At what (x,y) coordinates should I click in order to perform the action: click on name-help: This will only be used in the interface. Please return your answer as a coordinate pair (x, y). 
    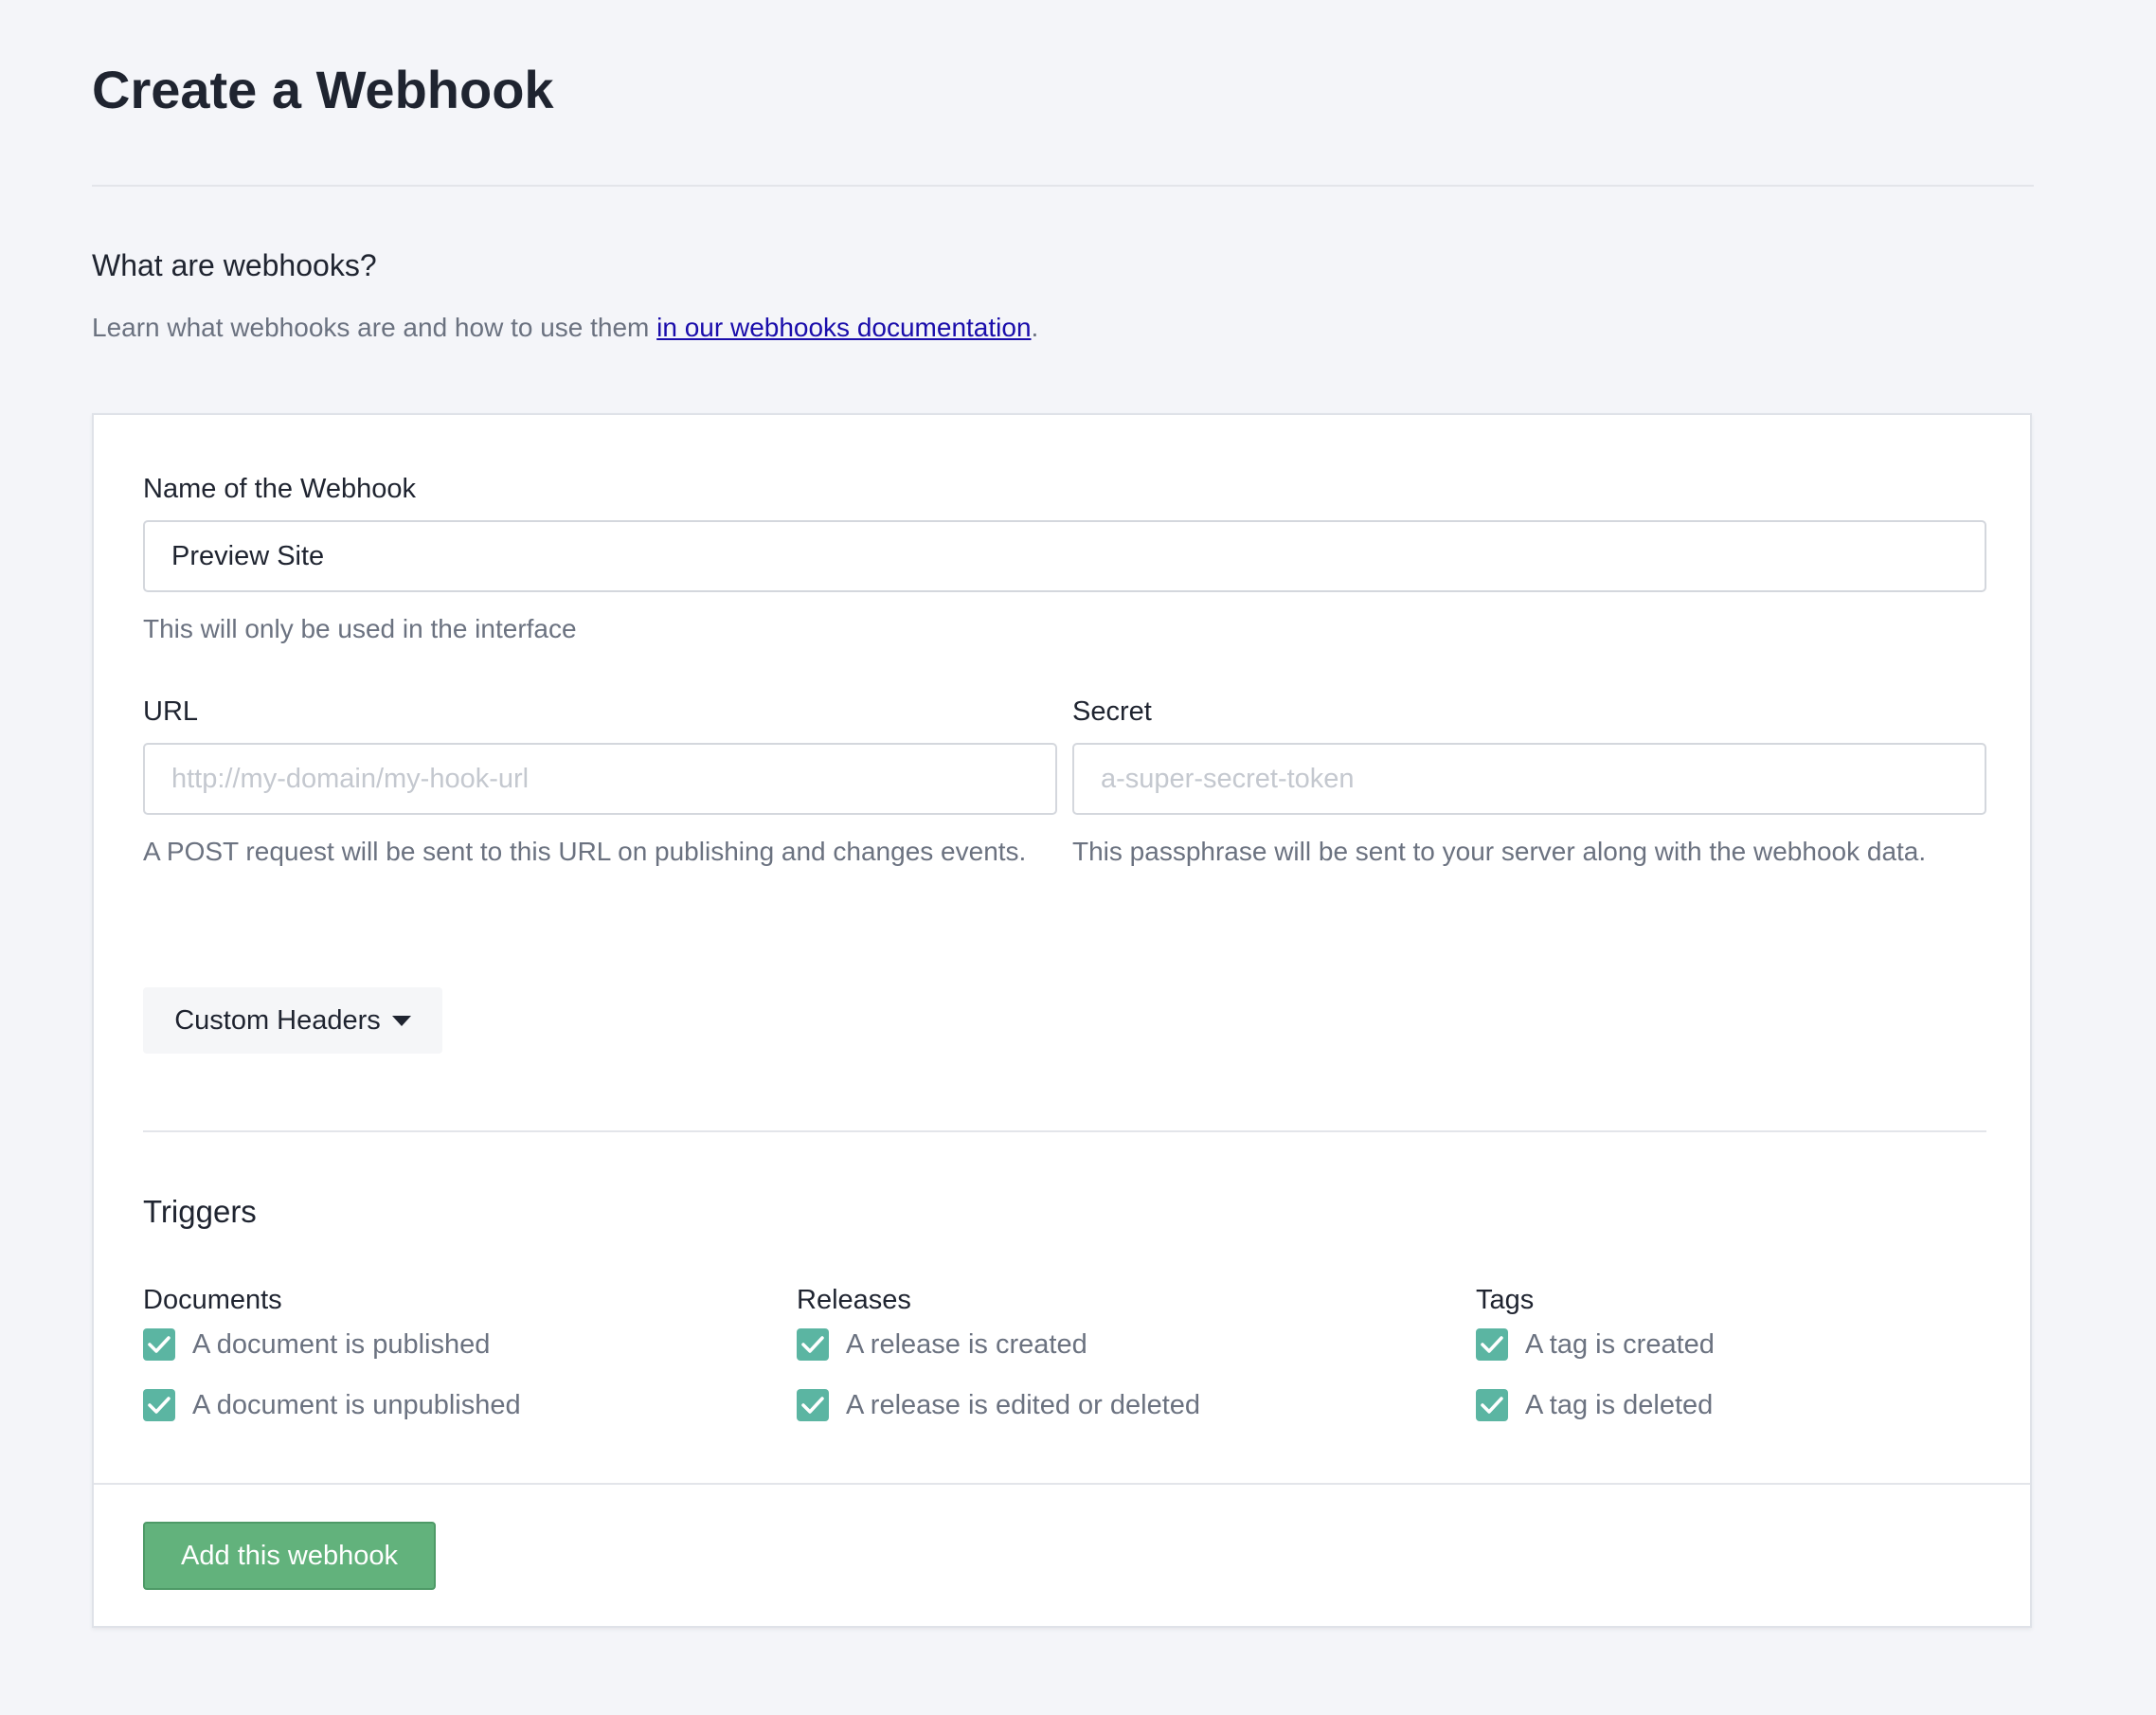
    Looking at the image, I should click on (360, 628).